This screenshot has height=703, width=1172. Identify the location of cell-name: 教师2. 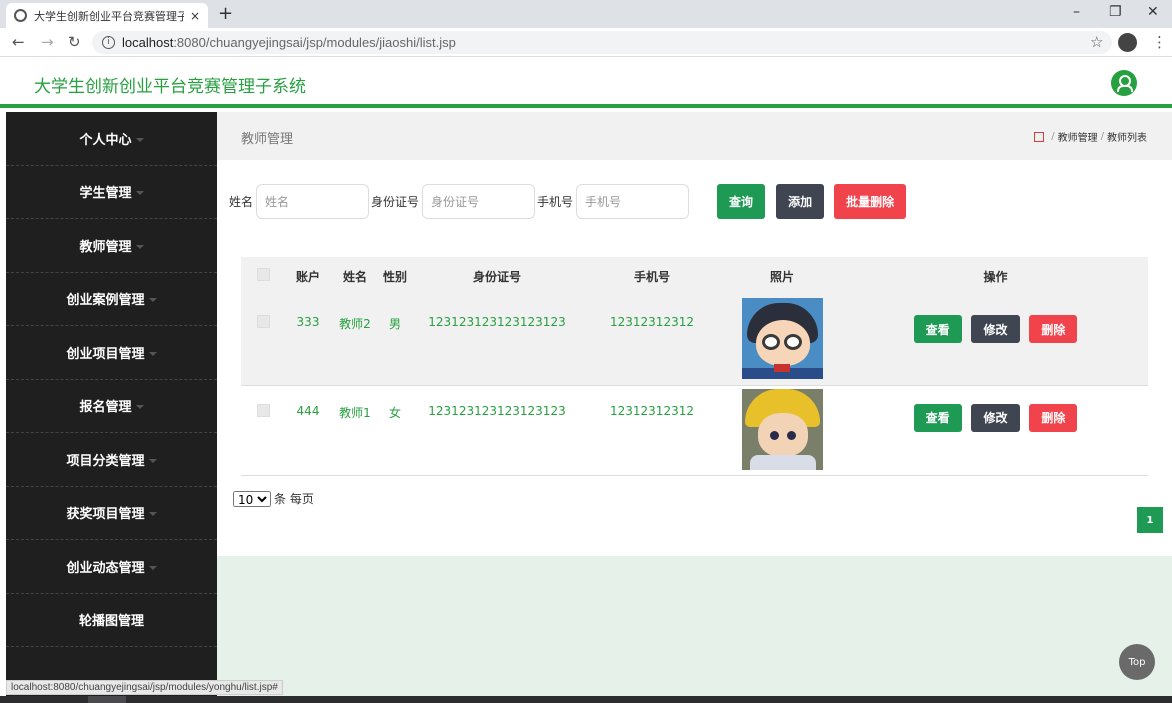
(355, 340).